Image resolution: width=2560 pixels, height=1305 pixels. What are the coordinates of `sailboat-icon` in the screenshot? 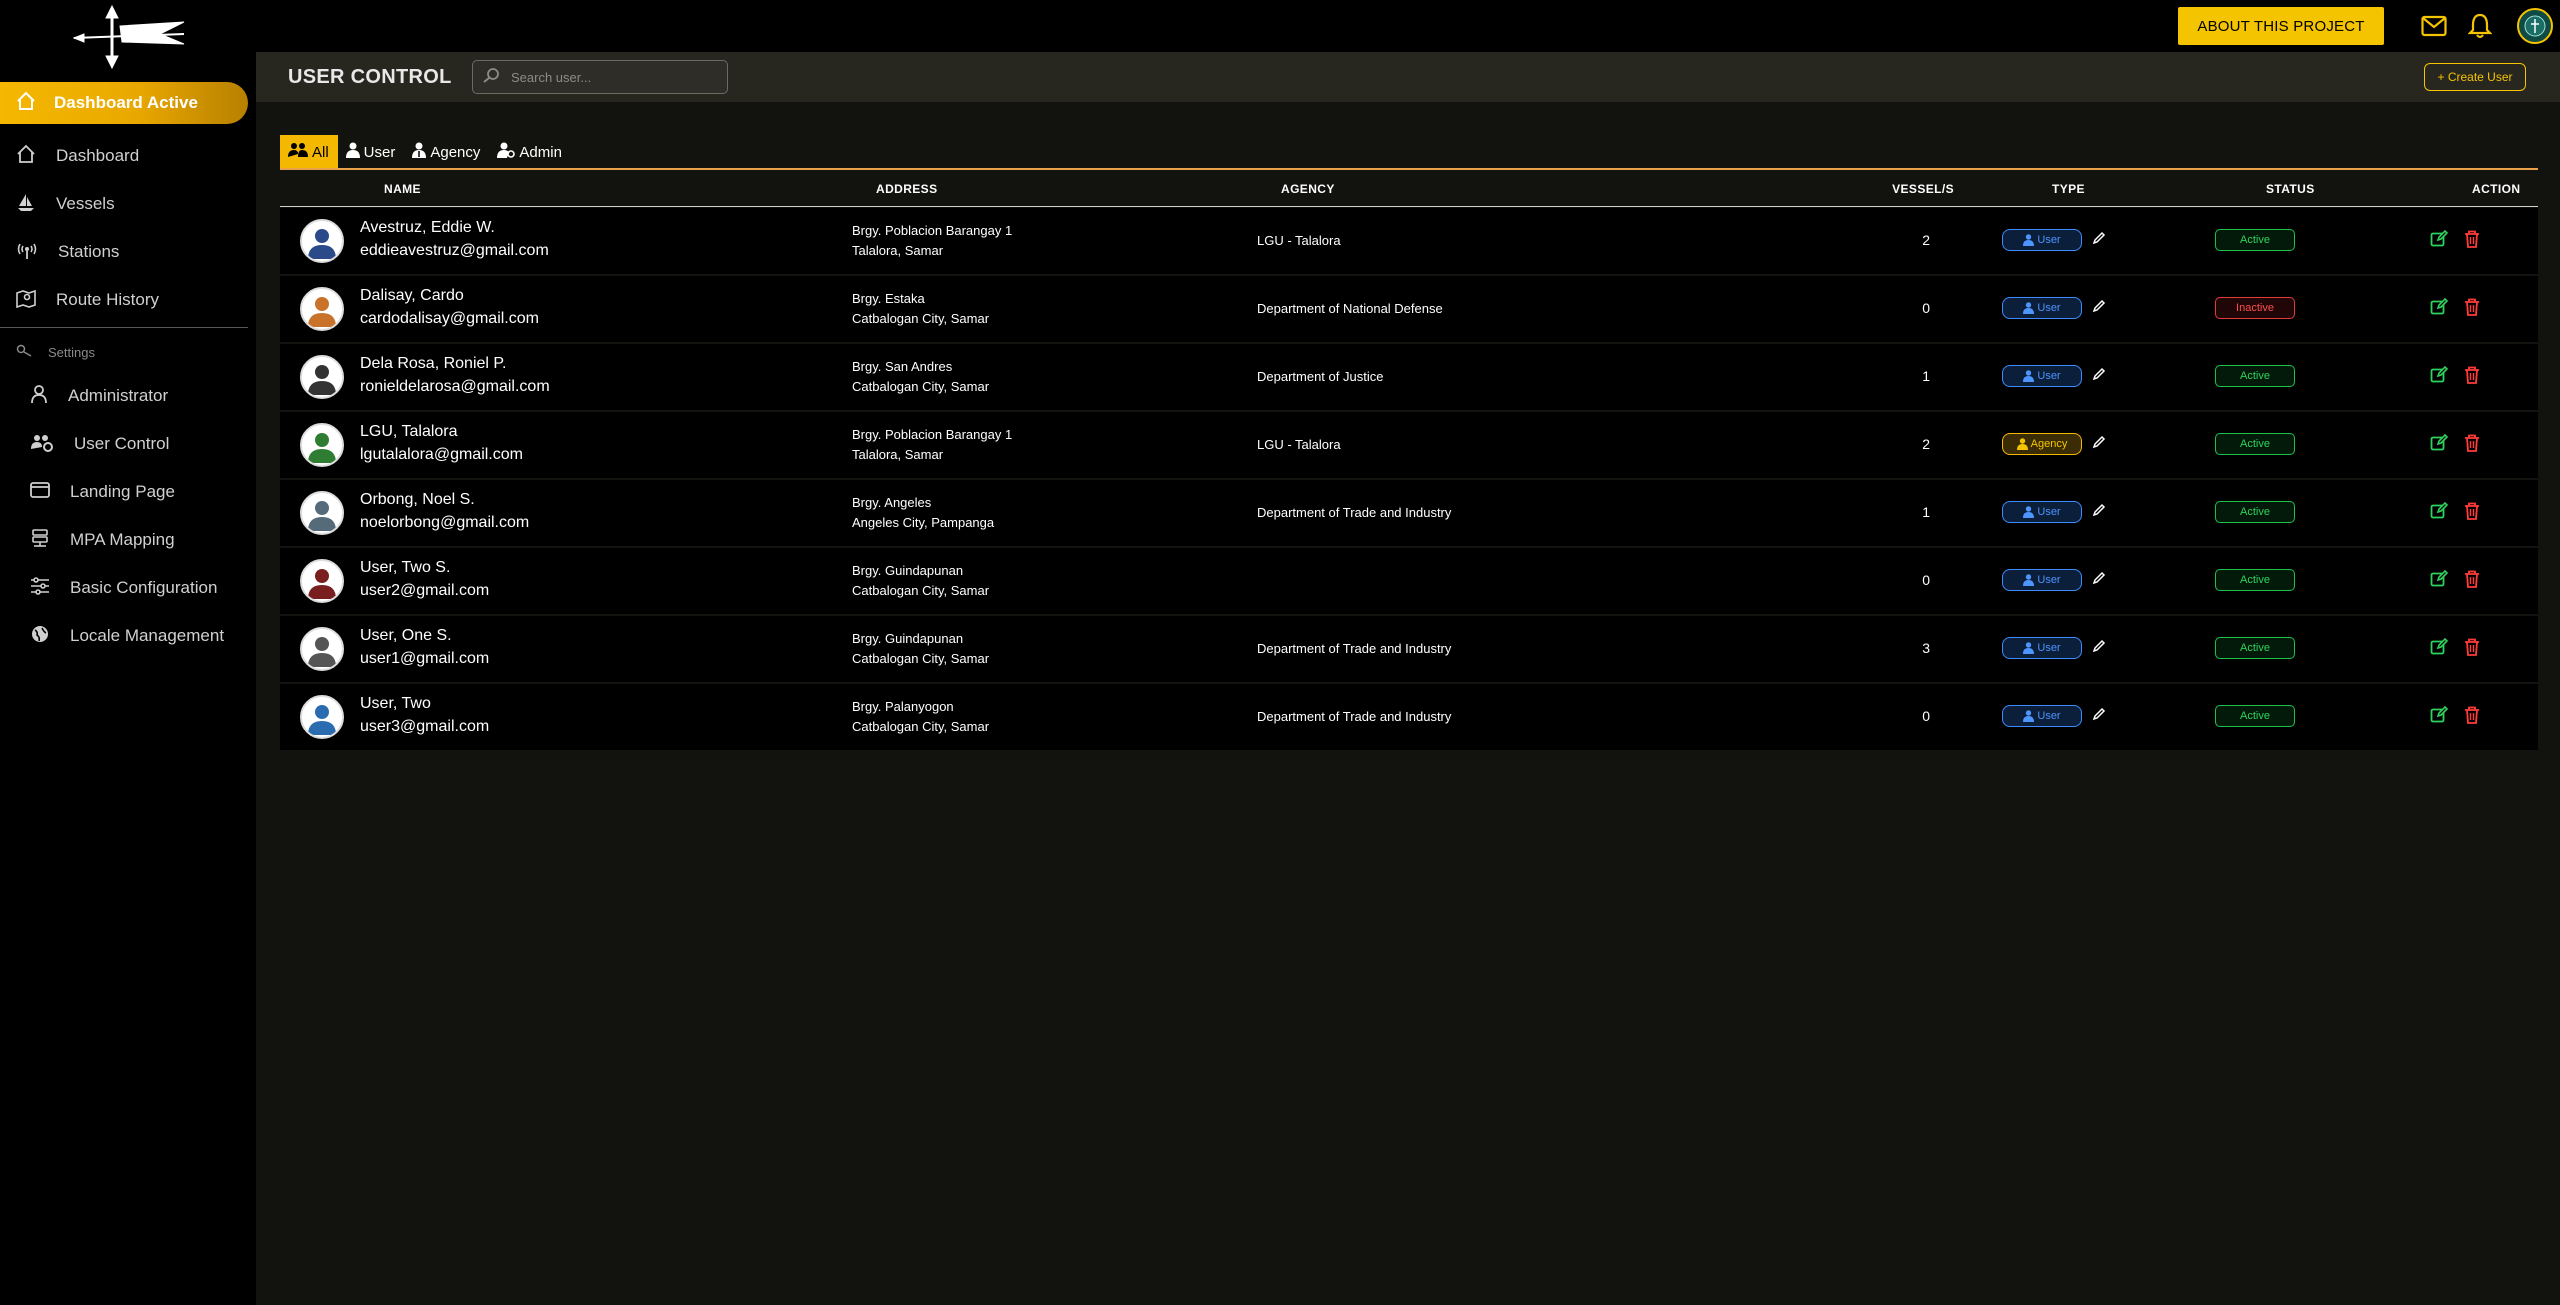 It's located at (26, 204).